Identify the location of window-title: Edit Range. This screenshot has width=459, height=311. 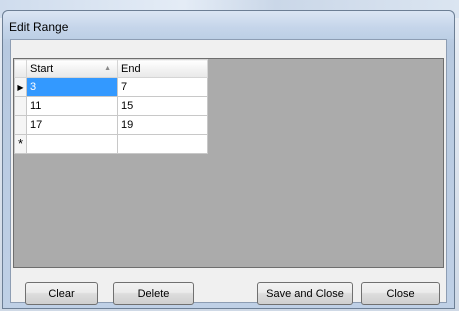
(39, 27).